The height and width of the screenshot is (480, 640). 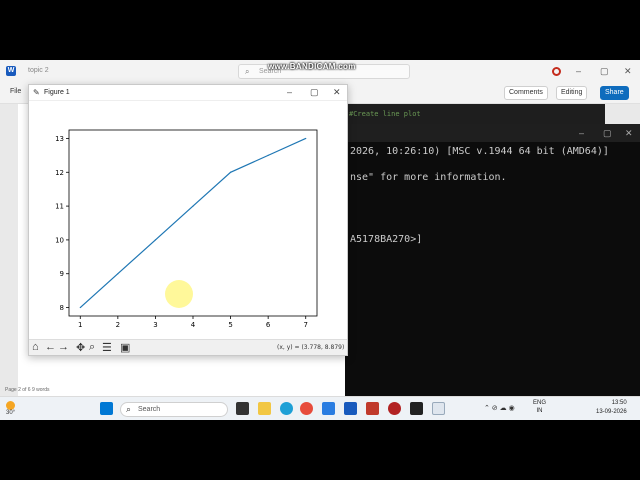 What do you see at coordinates (174, 409) in the screenshot?
I see `taskbar-search: ⌕ Search` at bounding box center [174, 409].